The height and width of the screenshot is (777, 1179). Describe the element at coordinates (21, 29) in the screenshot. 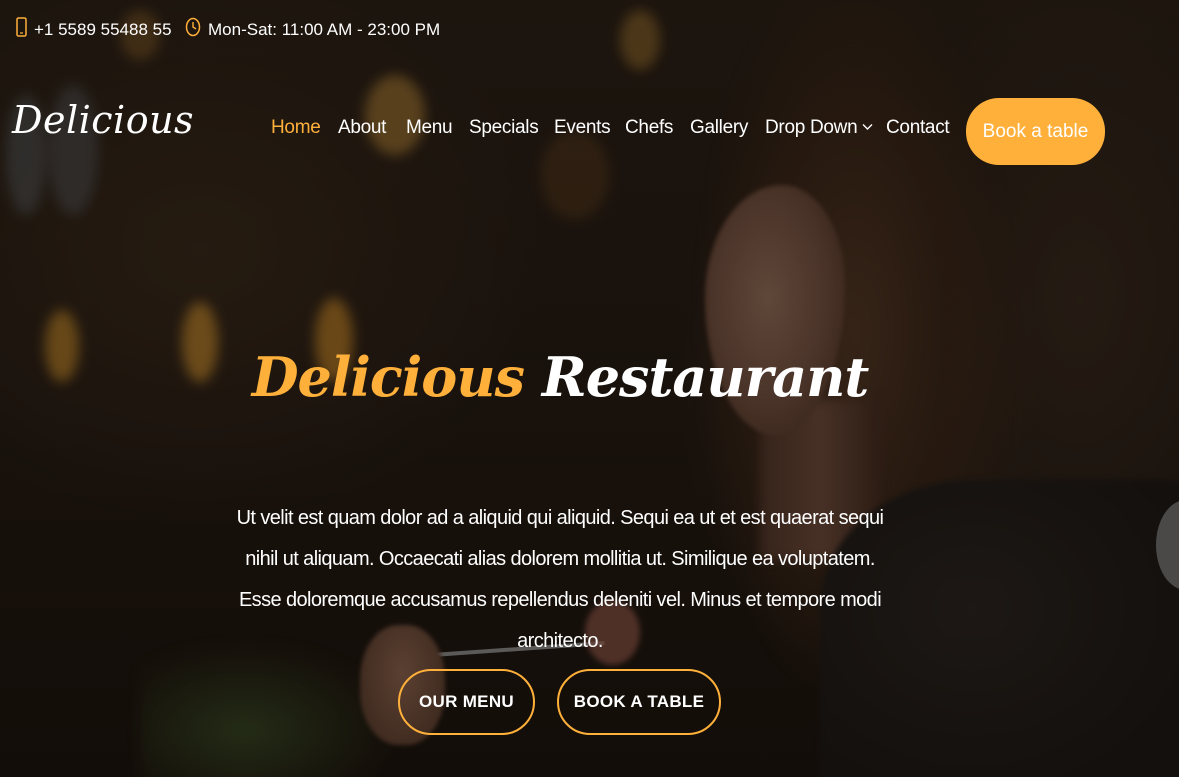

I see `phone-icon` at that location.